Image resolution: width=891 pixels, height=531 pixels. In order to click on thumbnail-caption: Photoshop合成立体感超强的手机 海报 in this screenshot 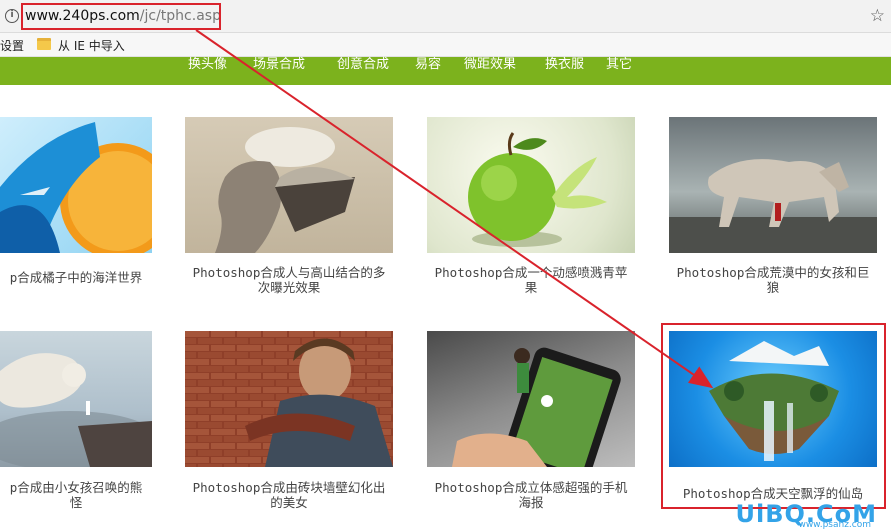, I will do `click(531, 495)`.